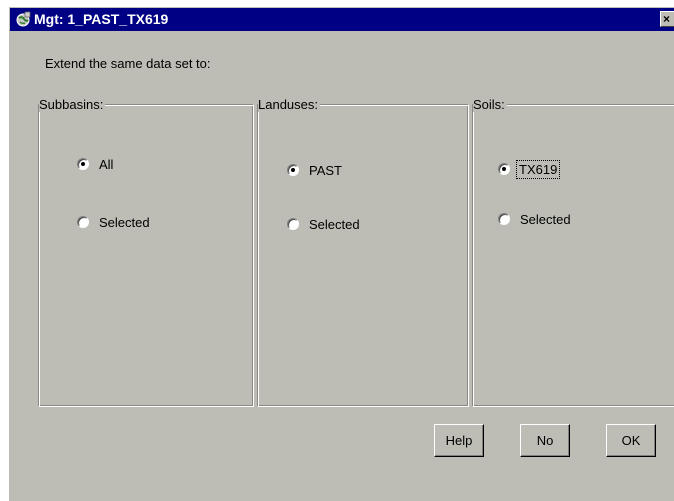 This screenshot has height=501, width=674. What do you see at coordinates (72, 104) in the screenshot?
I see `subbasins-group-label: Subbasins:` at bounding box center [72, 104].